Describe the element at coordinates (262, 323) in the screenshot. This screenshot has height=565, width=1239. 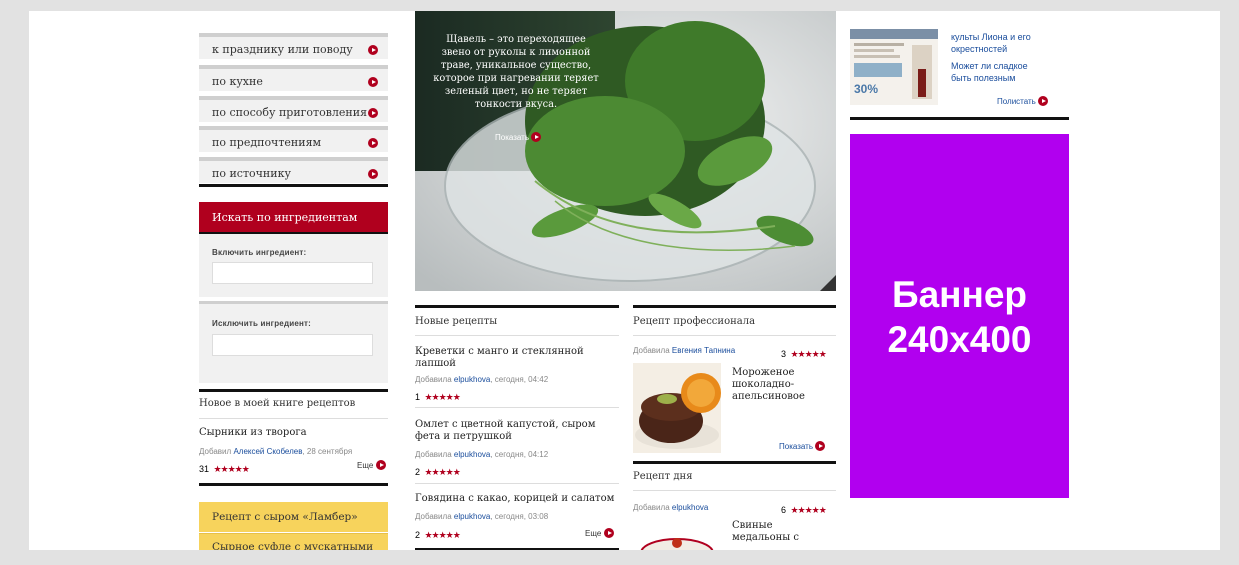
I see `exclude-ingredient-label: Исключить ингредиент:` at that location.